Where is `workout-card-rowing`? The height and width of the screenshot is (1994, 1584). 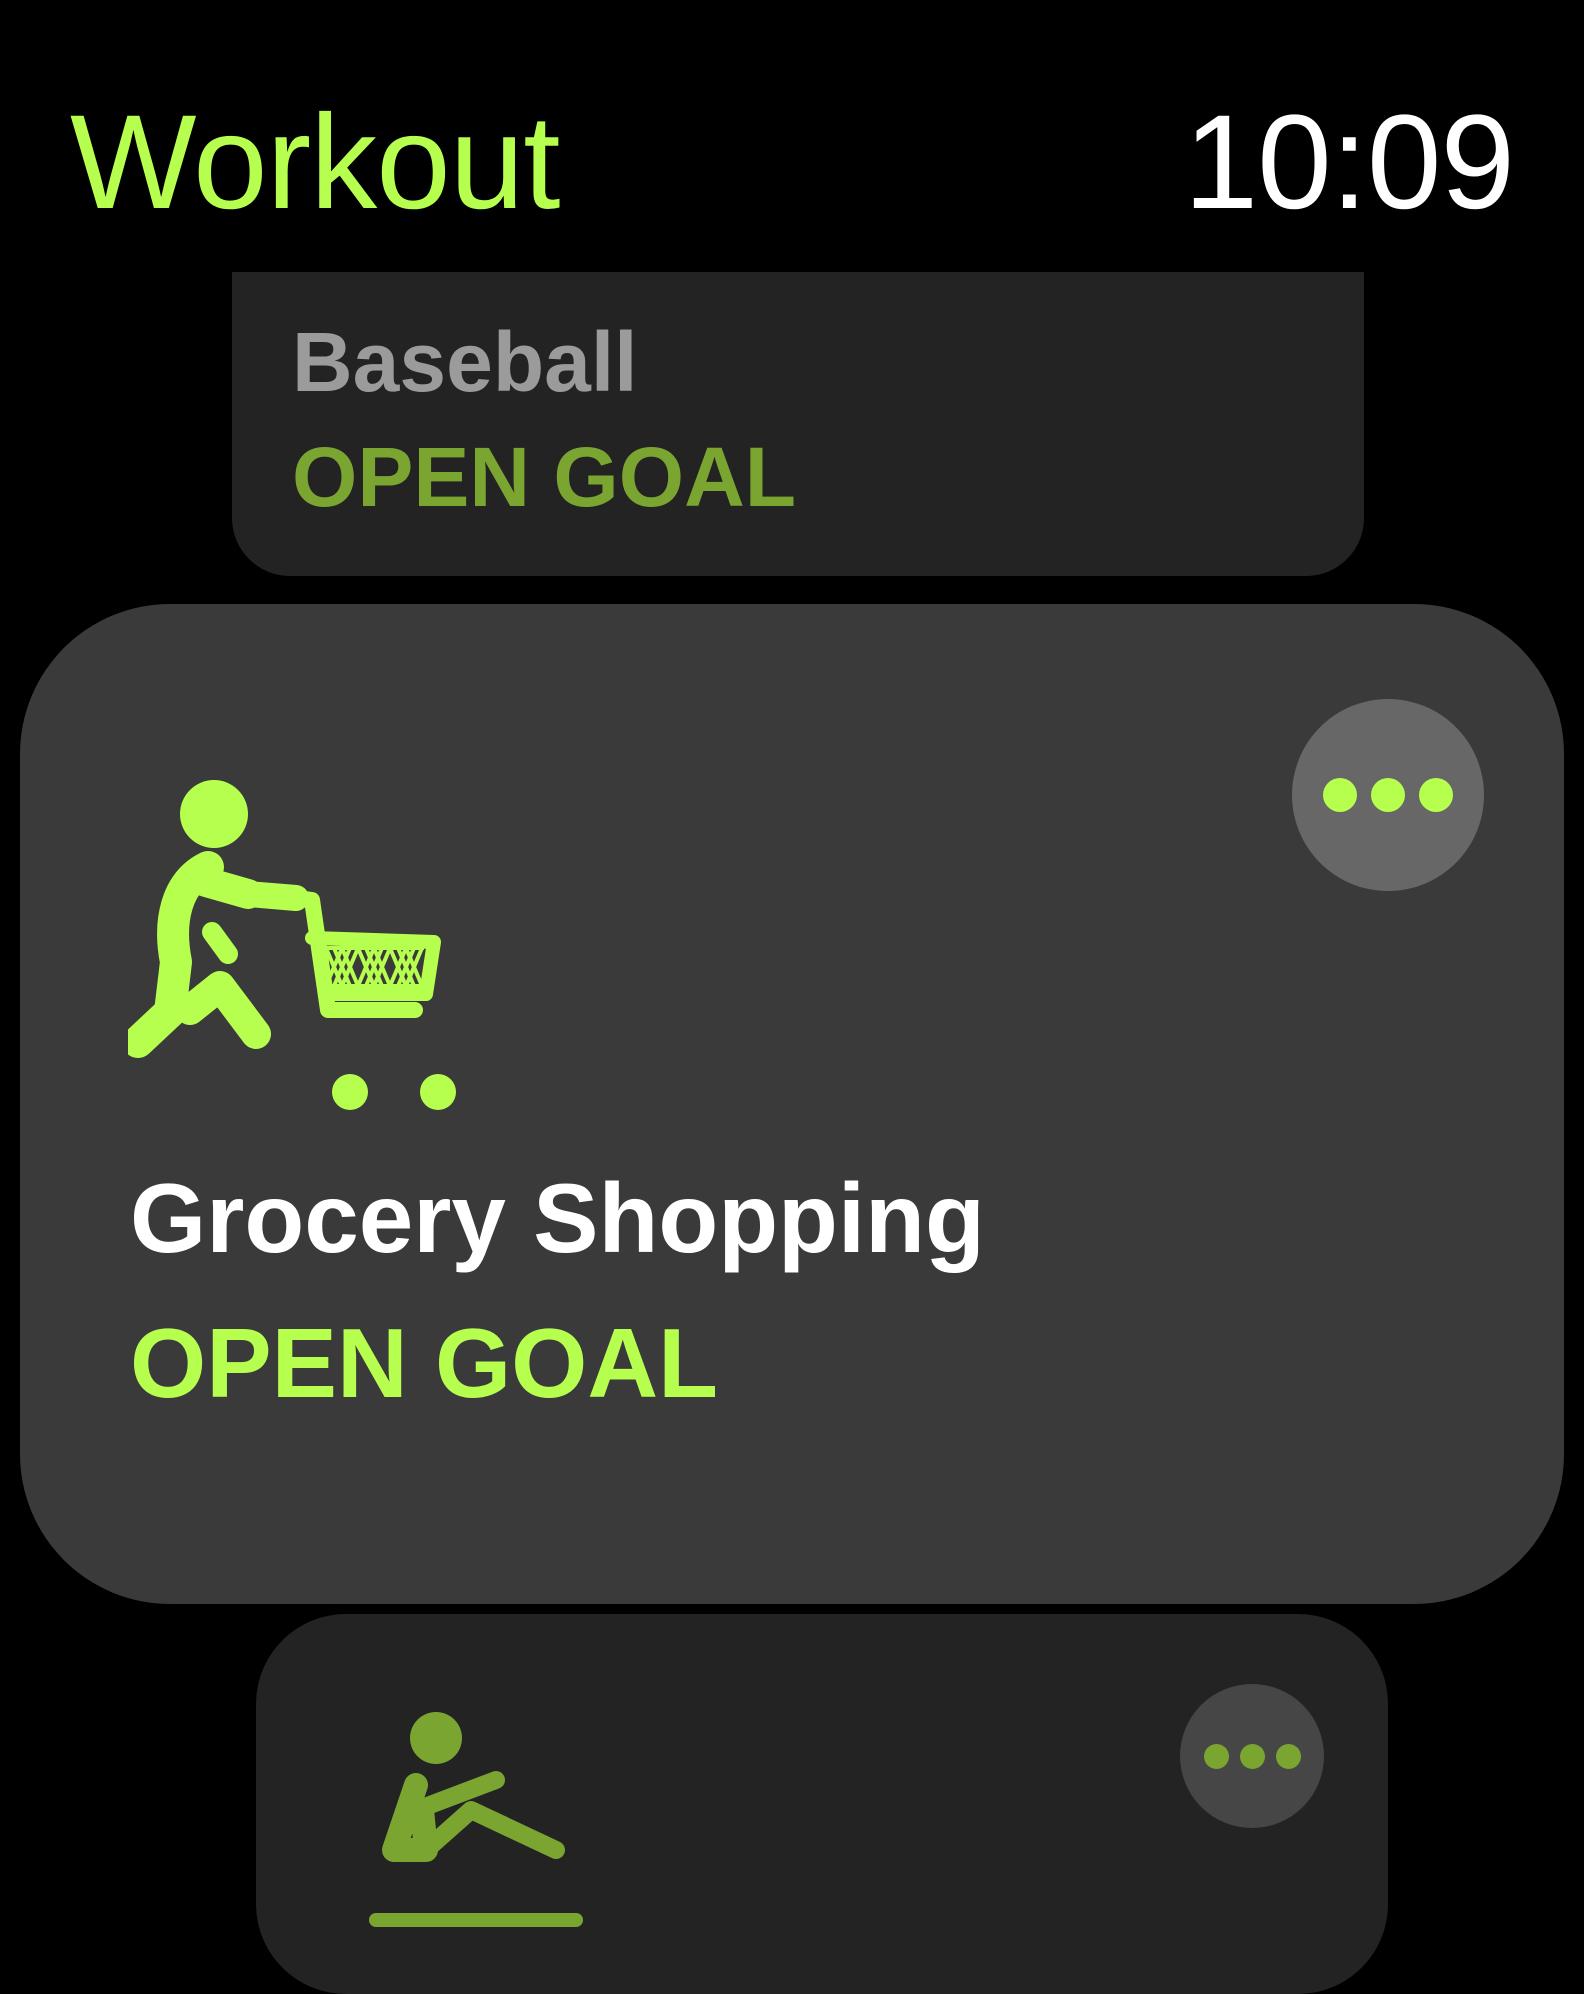
workout-card-rowing is located at coordinates (822, 1804).